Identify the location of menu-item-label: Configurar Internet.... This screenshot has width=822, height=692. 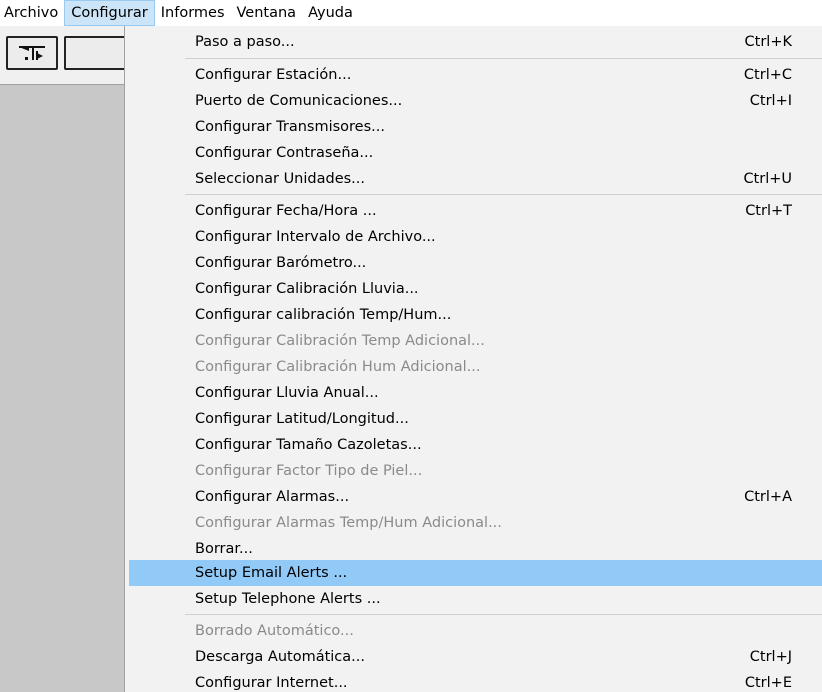
(271, 683).